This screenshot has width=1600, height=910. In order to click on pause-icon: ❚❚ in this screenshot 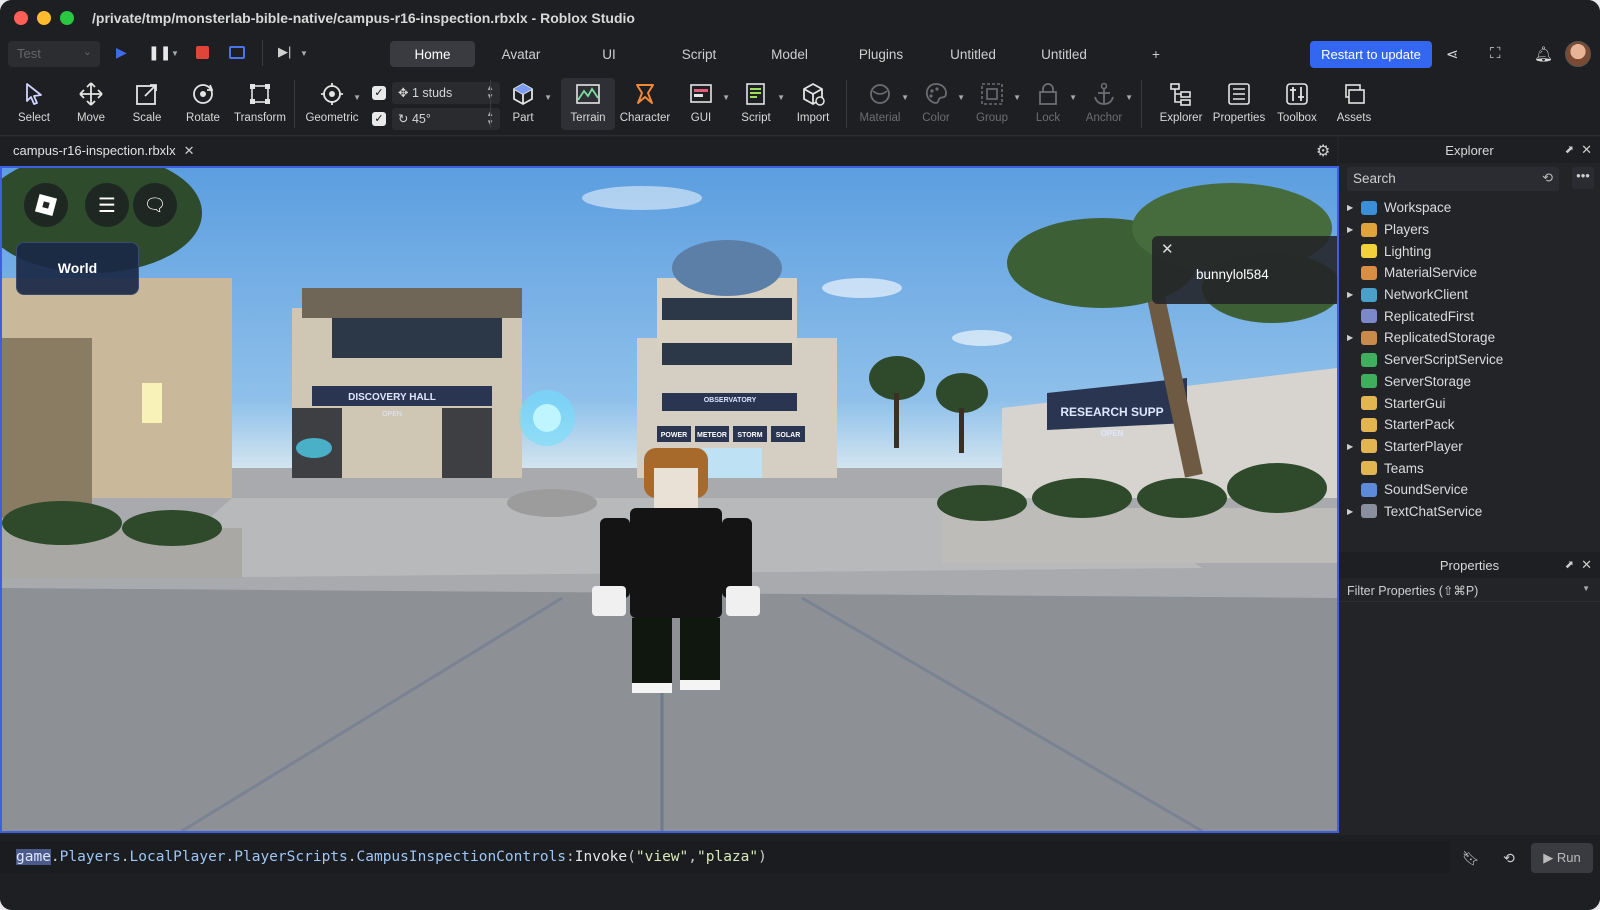, I will do `click(159, 52)`.